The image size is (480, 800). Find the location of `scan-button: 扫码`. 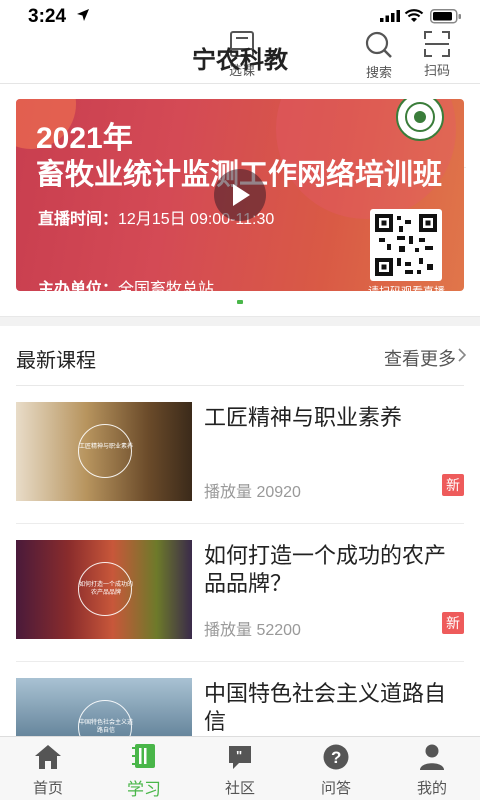

scan-button: 扫码 is located at coordinates (437, 55).